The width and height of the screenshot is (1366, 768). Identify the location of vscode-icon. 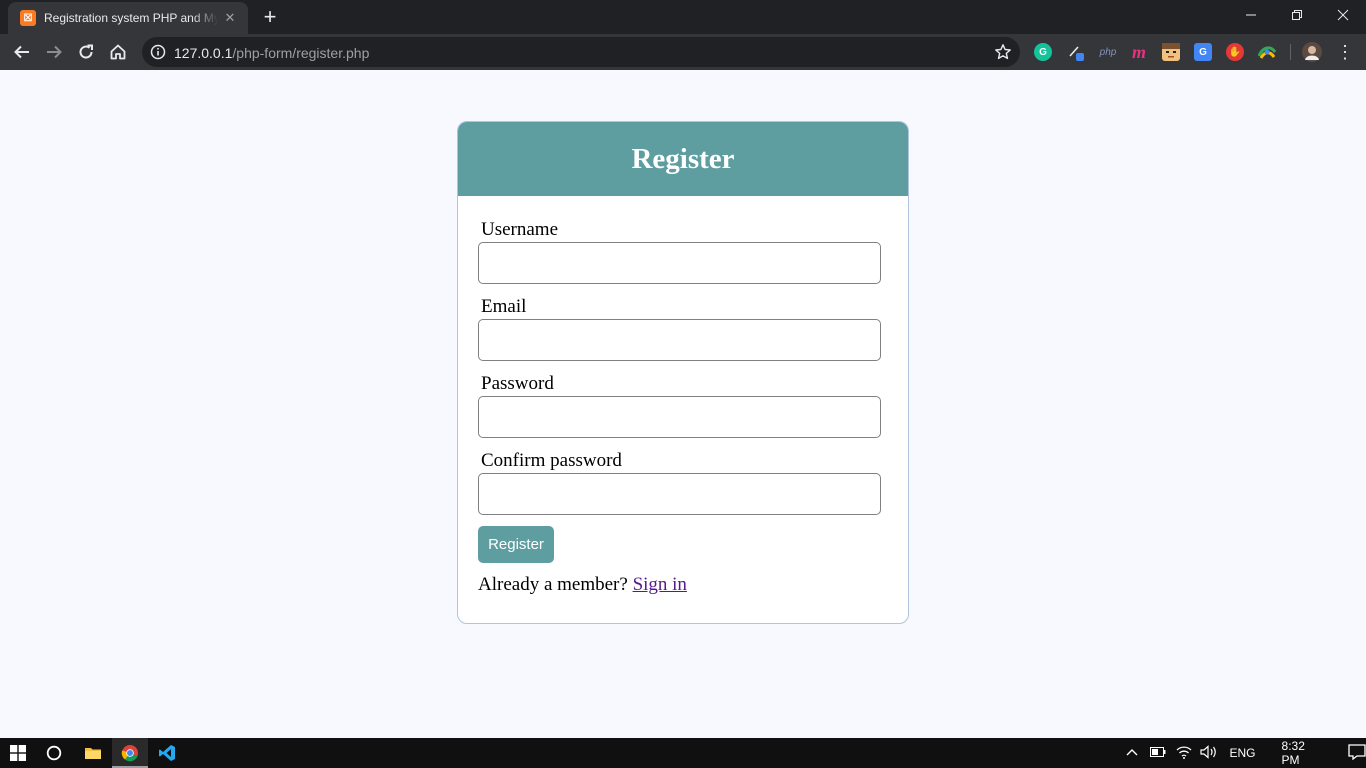
(167, 753).